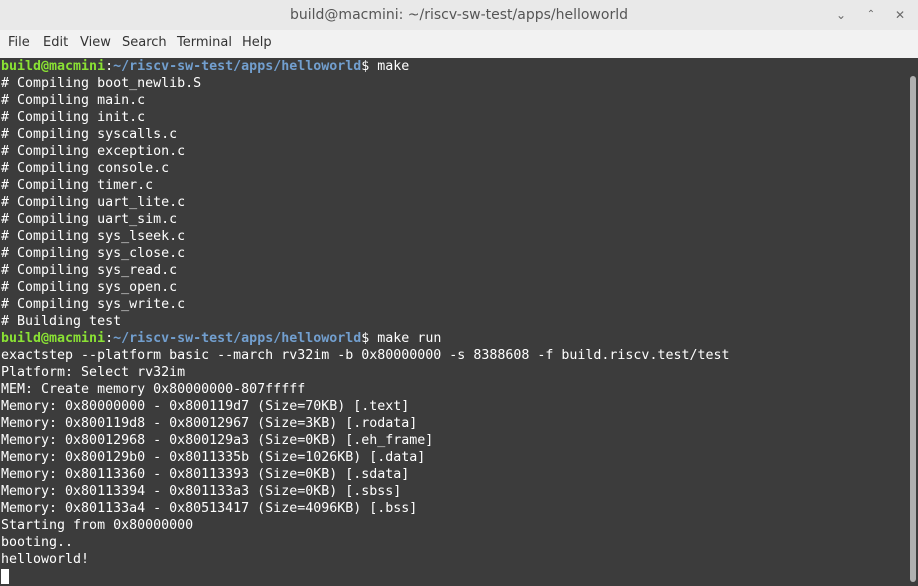  I want to click on cursor, so click(5, 576).